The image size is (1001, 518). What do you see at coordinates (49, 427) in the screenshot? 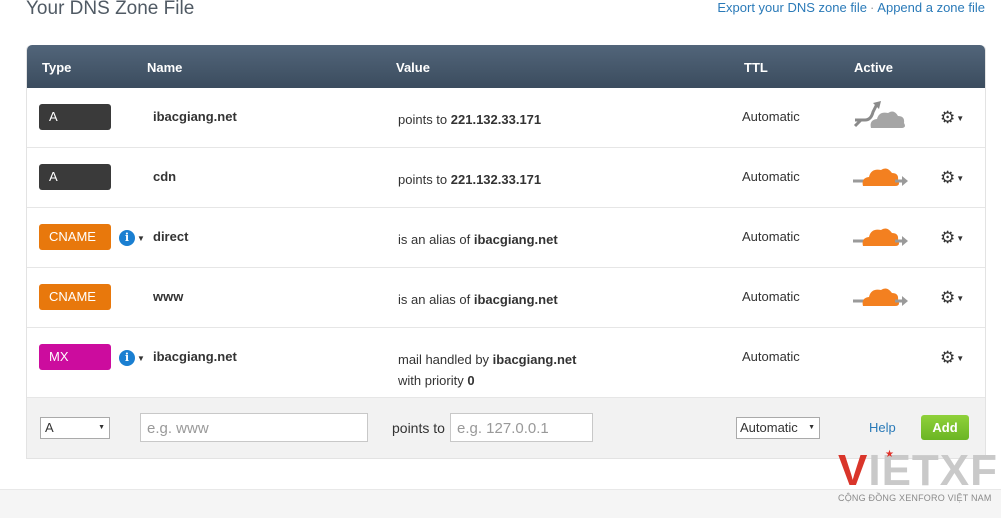
I see `record-type-value: A` at bounding box center [49, 427].